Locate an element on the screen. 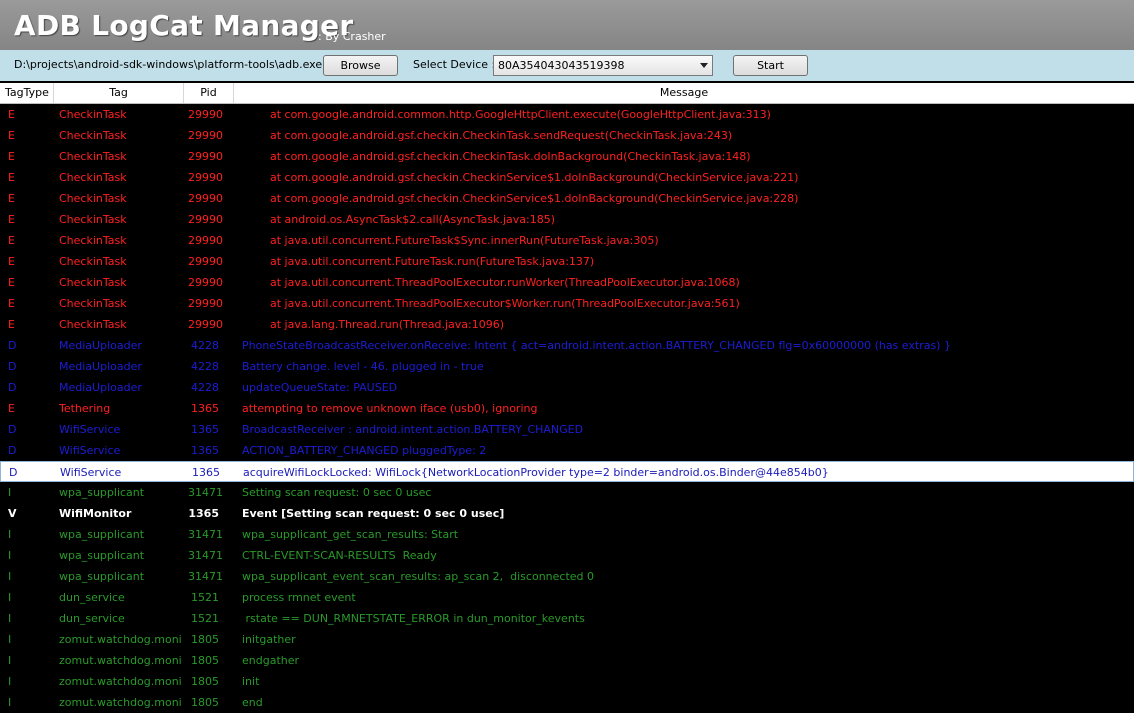 This screenshot has height=713, width=1134. header-message: Message is located at coordinates (684, 93).